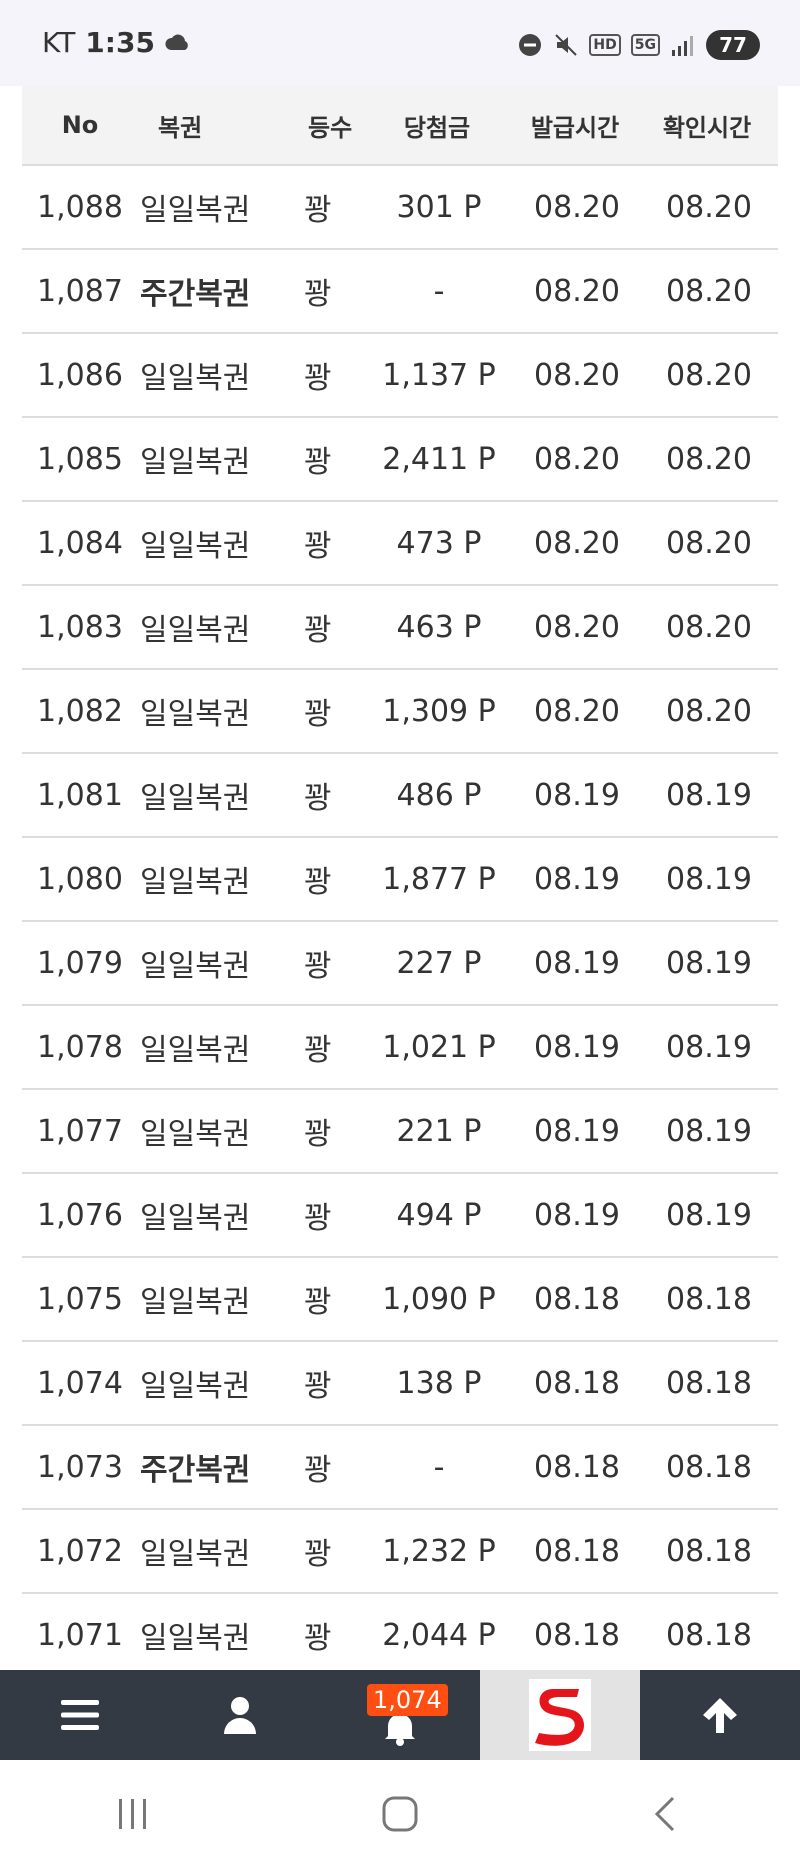 This screenshot has height=1867, width=800. Describe the element at coordinates (80, 1131) in the screenshot. I see `row-no: 1,077` at that location.